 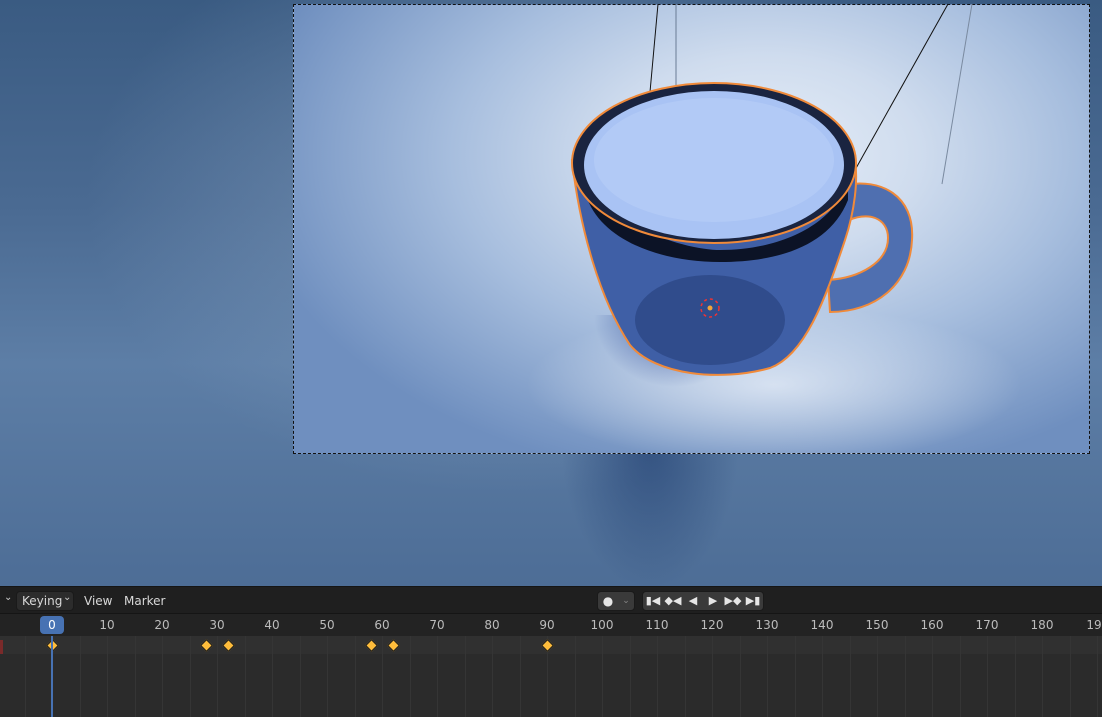 What do you see at coordinates (162, 625) in the screenshot?
I see `frame-tick: 20` at bounding box center [162, 625].